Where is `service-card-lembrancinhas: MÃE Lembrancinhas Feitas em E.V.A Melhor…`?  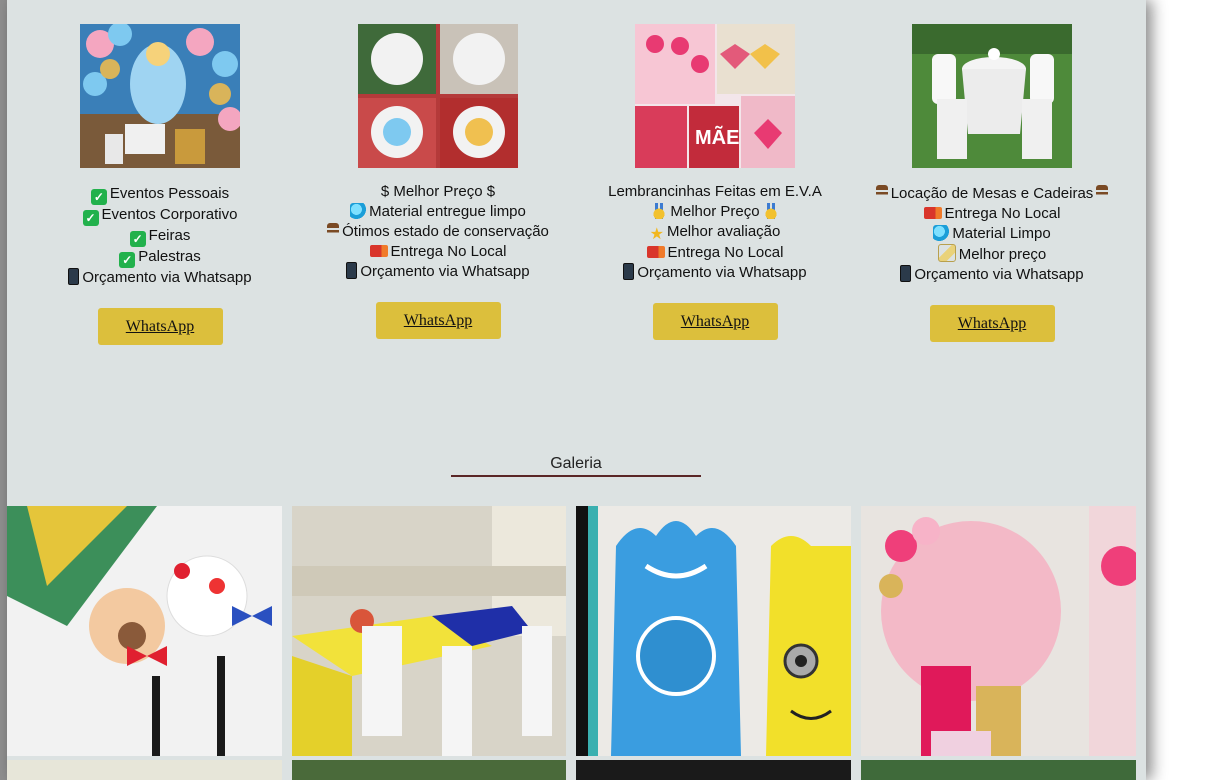 service-card-lembrancinhas: MÃE Lembrancinhas Feitas em E.V.A Melhor… is located at coordinates (715, 182).